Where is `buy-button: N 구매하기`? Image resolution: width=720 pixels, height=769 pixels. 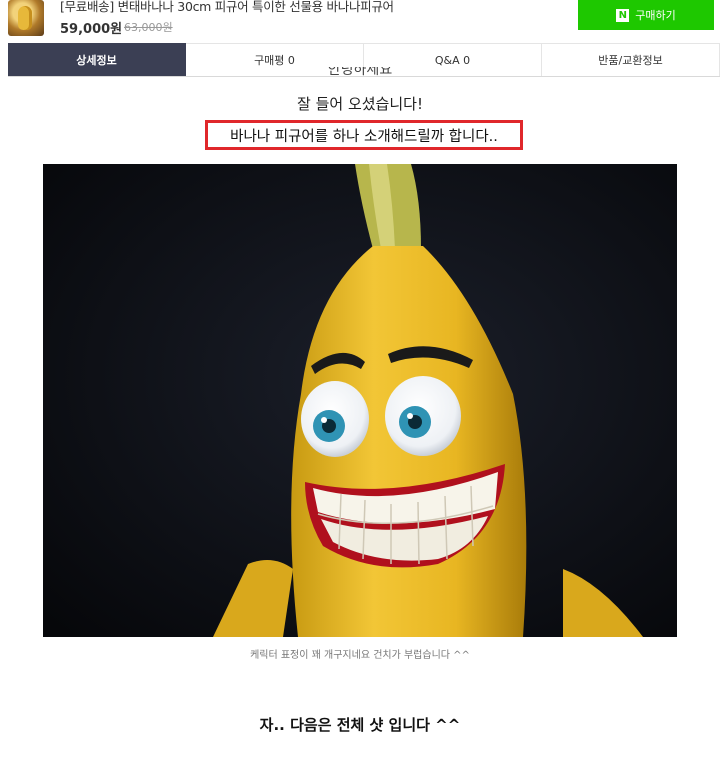
buy-button: N 구매하기 is located at coordinates (646, 15).